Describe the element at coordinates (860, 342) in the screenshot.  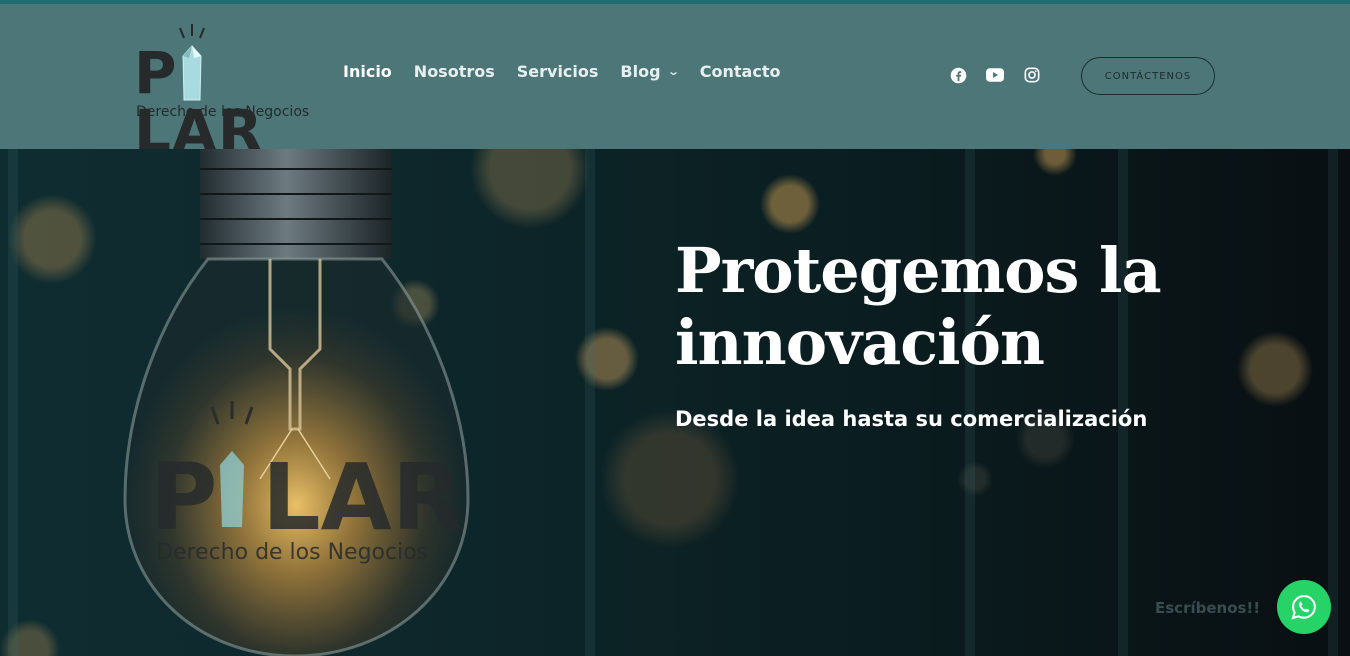
I see `hero-title-line2: innovación` at that location.